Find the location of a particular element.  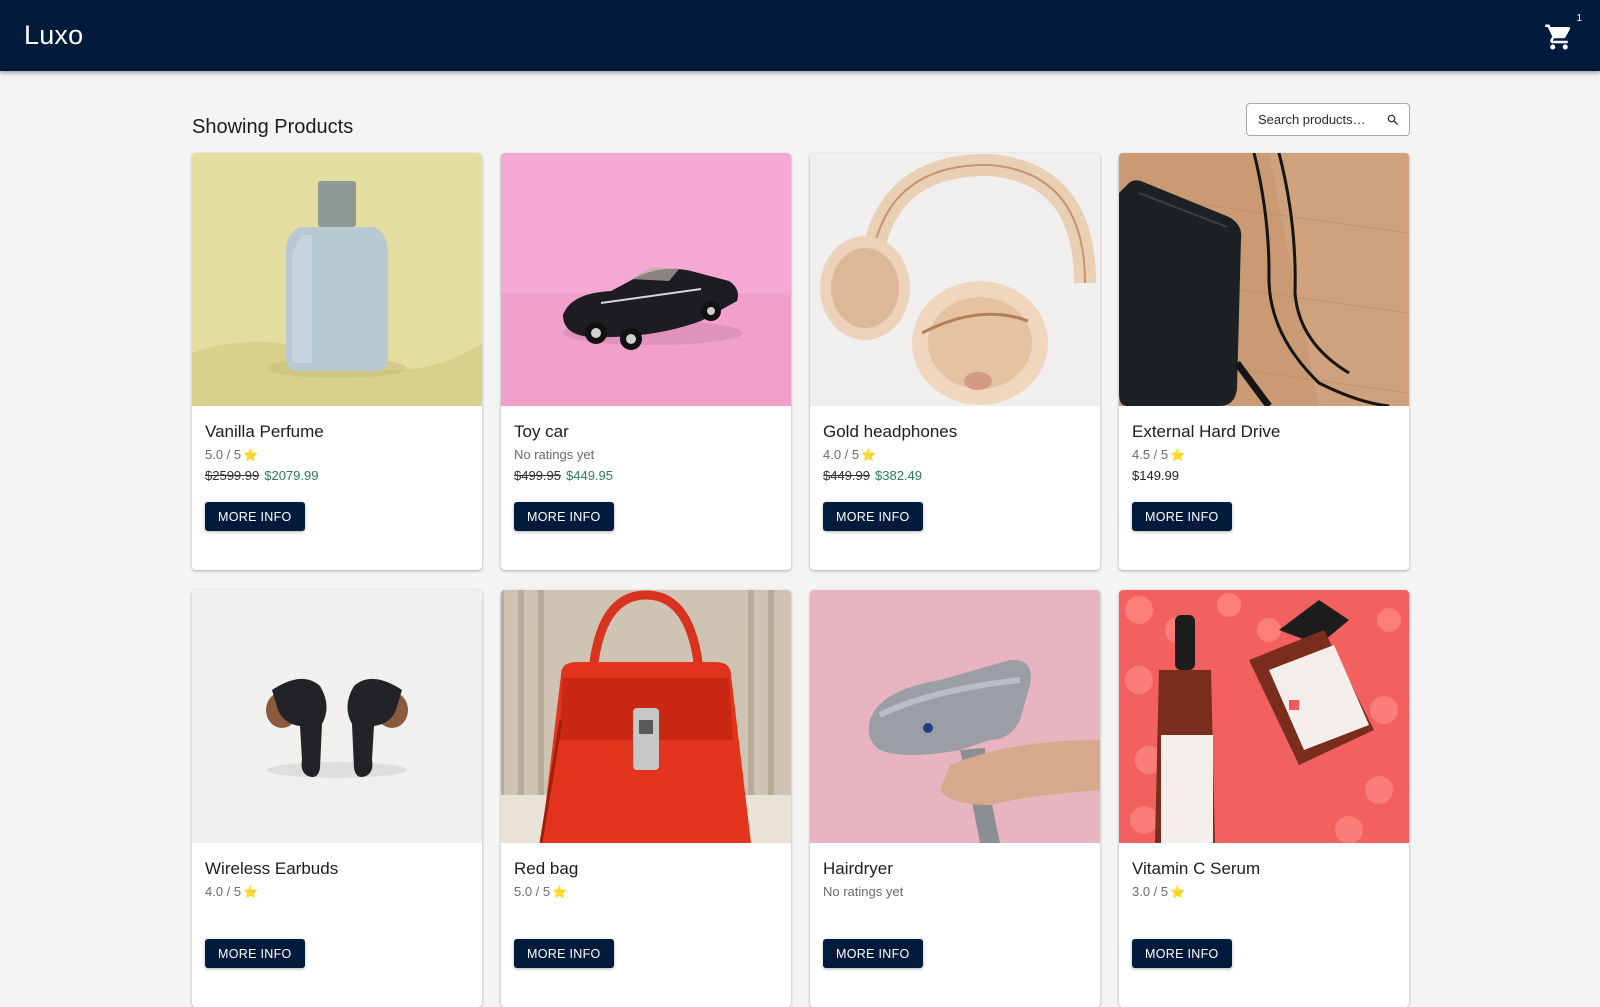

headphones-image is located at coordinates (955, 279).